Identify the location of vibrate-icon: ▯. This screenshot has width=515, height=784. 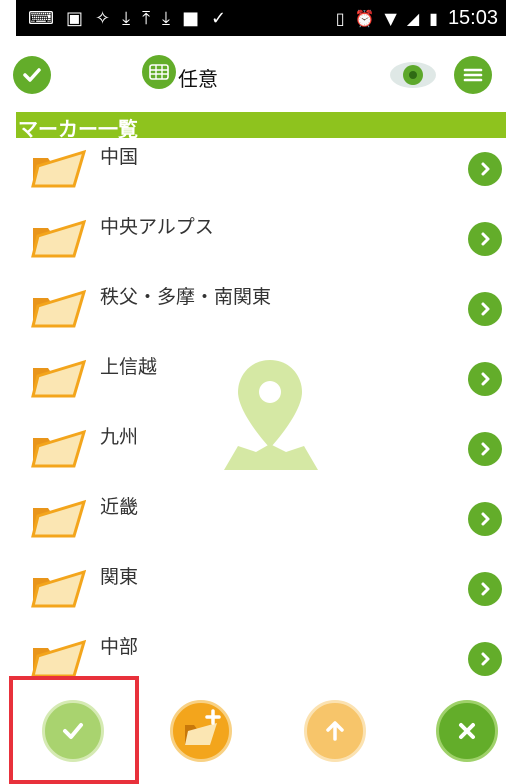
(340, 18).